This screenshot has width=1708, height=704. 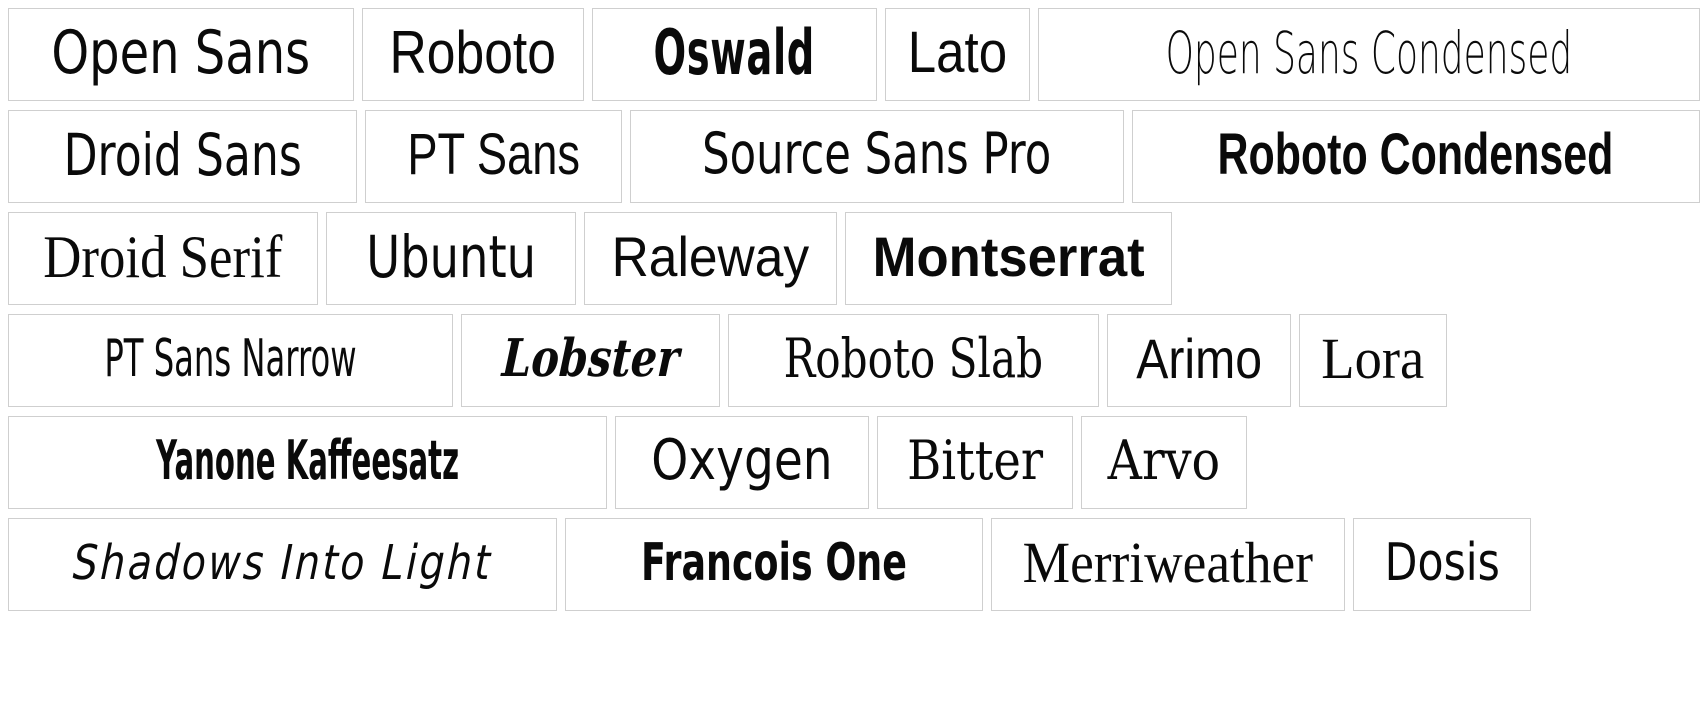 I want to click on font-sample-label: Roboto Slab, so click(x=913, y=358).